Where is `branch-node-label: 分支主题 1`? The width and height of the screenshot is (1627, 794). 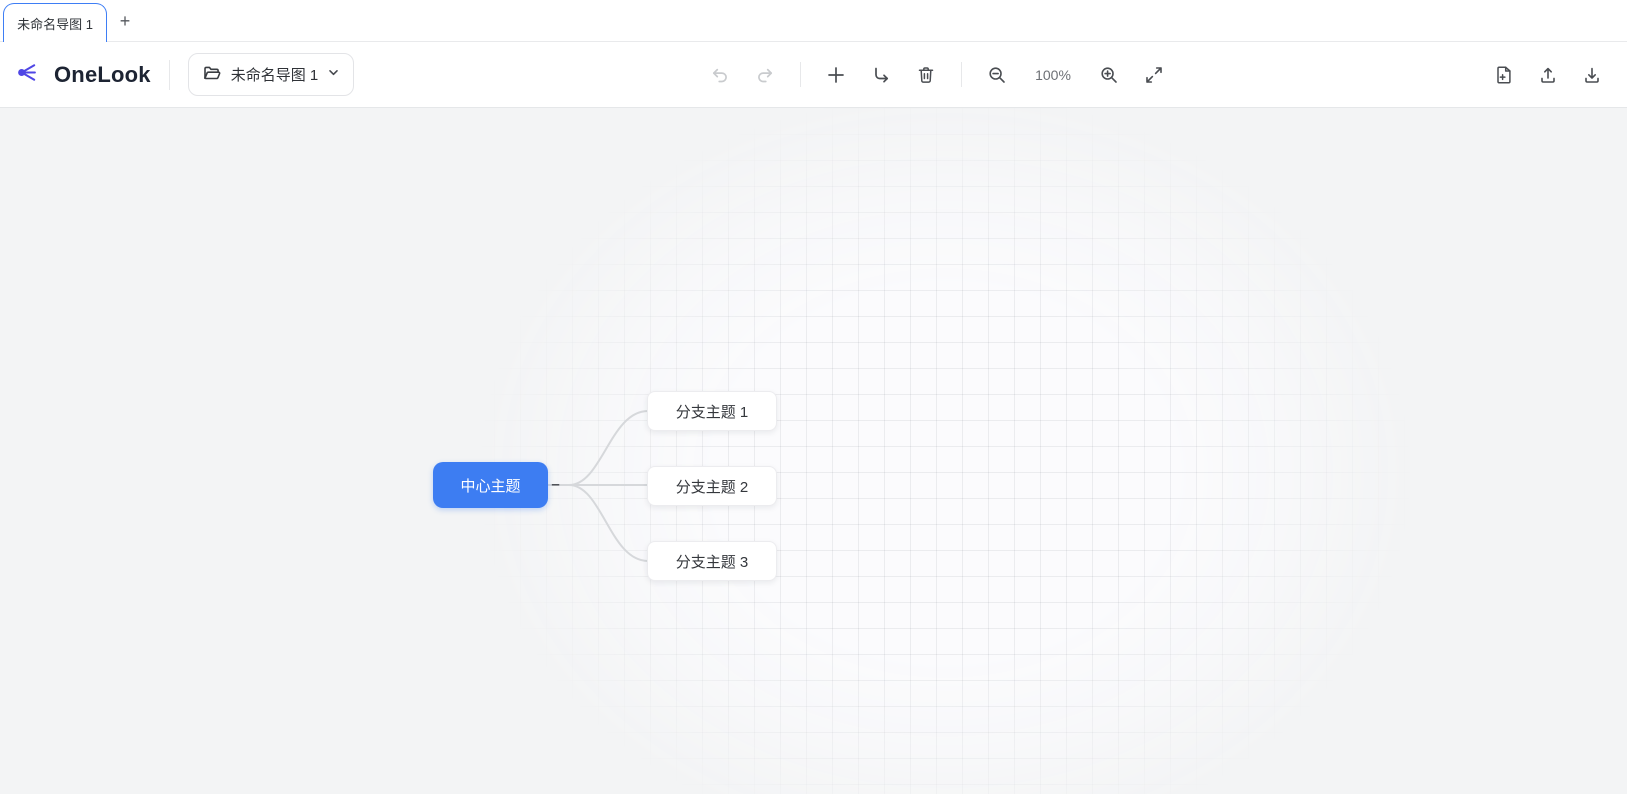 branch-node-label: 分支主题 1 is located at coordinates (712, 412).